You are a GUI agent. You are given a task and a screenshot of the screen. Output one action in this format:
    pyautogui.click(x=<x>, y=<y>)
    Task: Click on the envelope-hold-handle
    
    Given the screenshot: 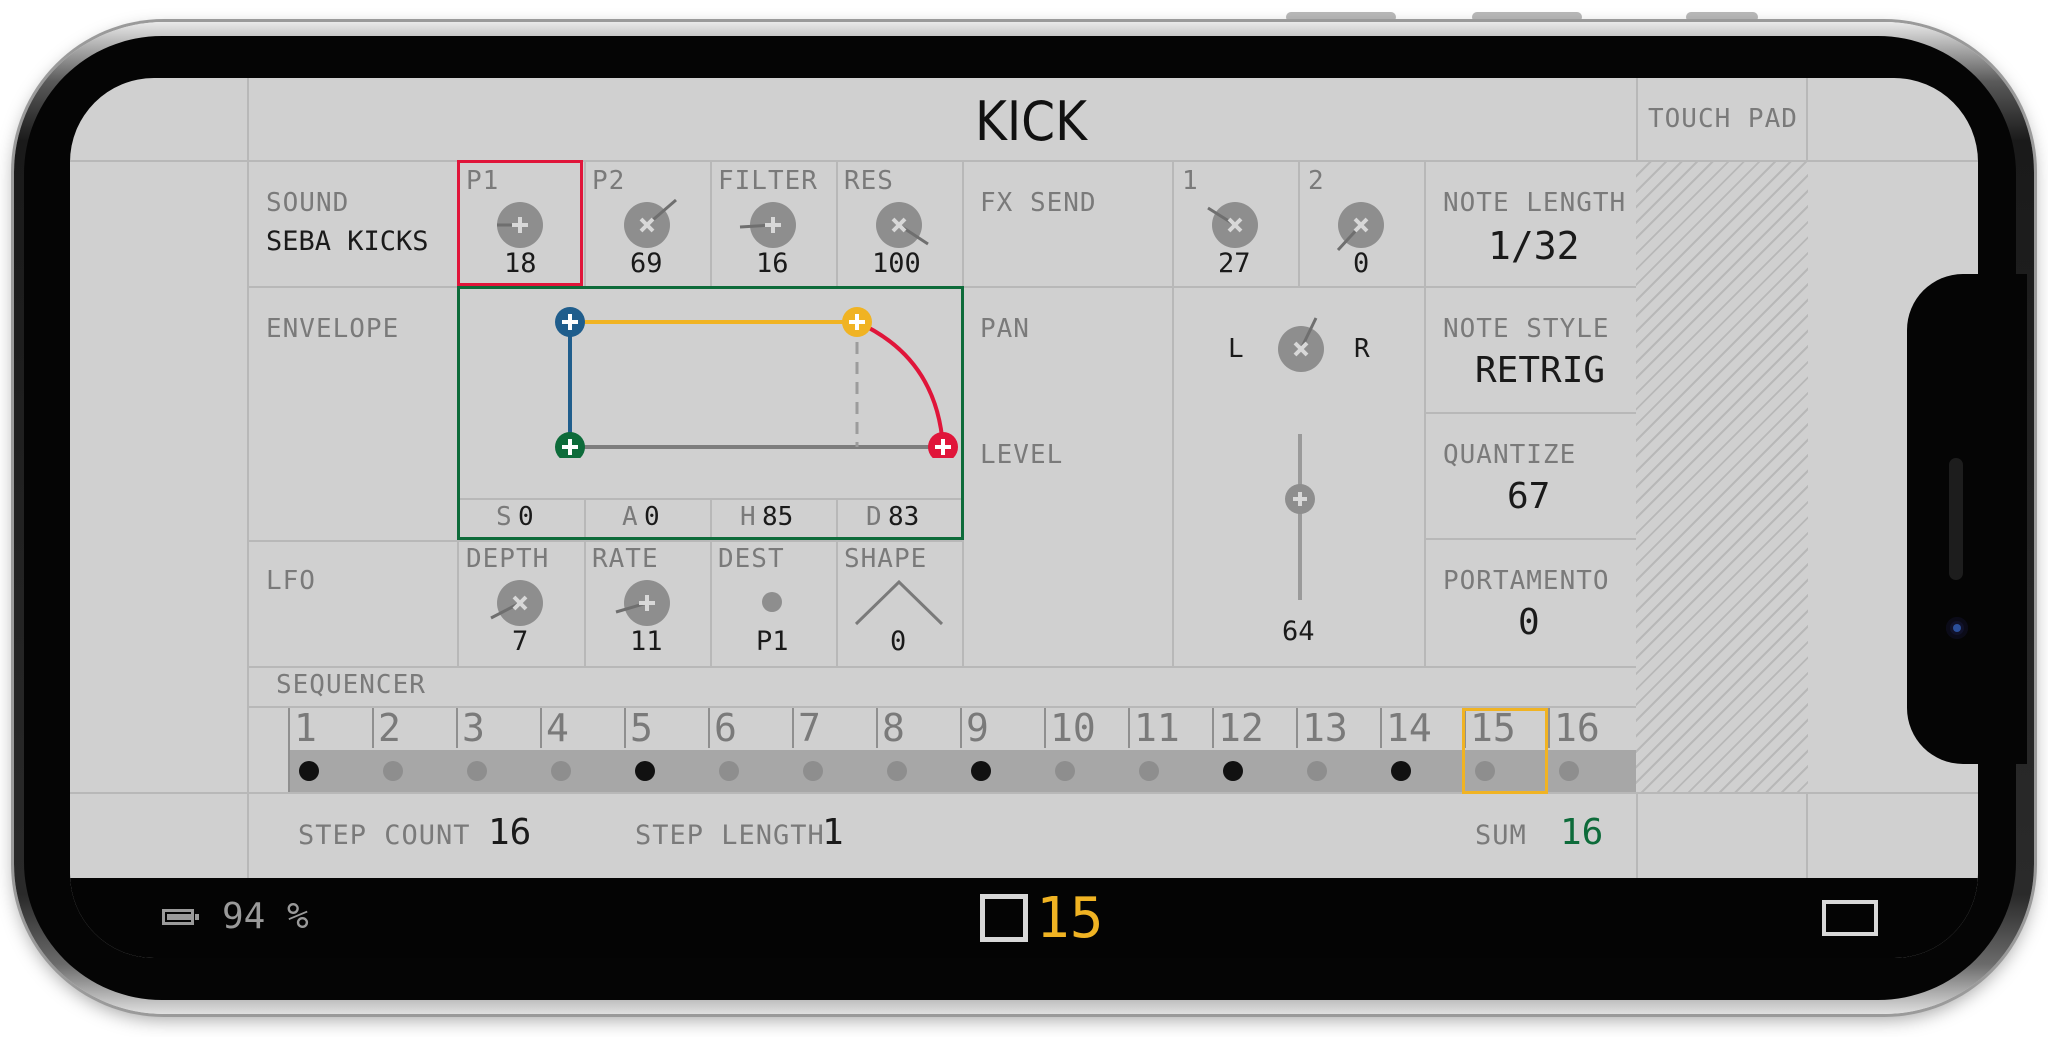 What is the action you would take?
    pyautogui.click(x=857, y=322)
    